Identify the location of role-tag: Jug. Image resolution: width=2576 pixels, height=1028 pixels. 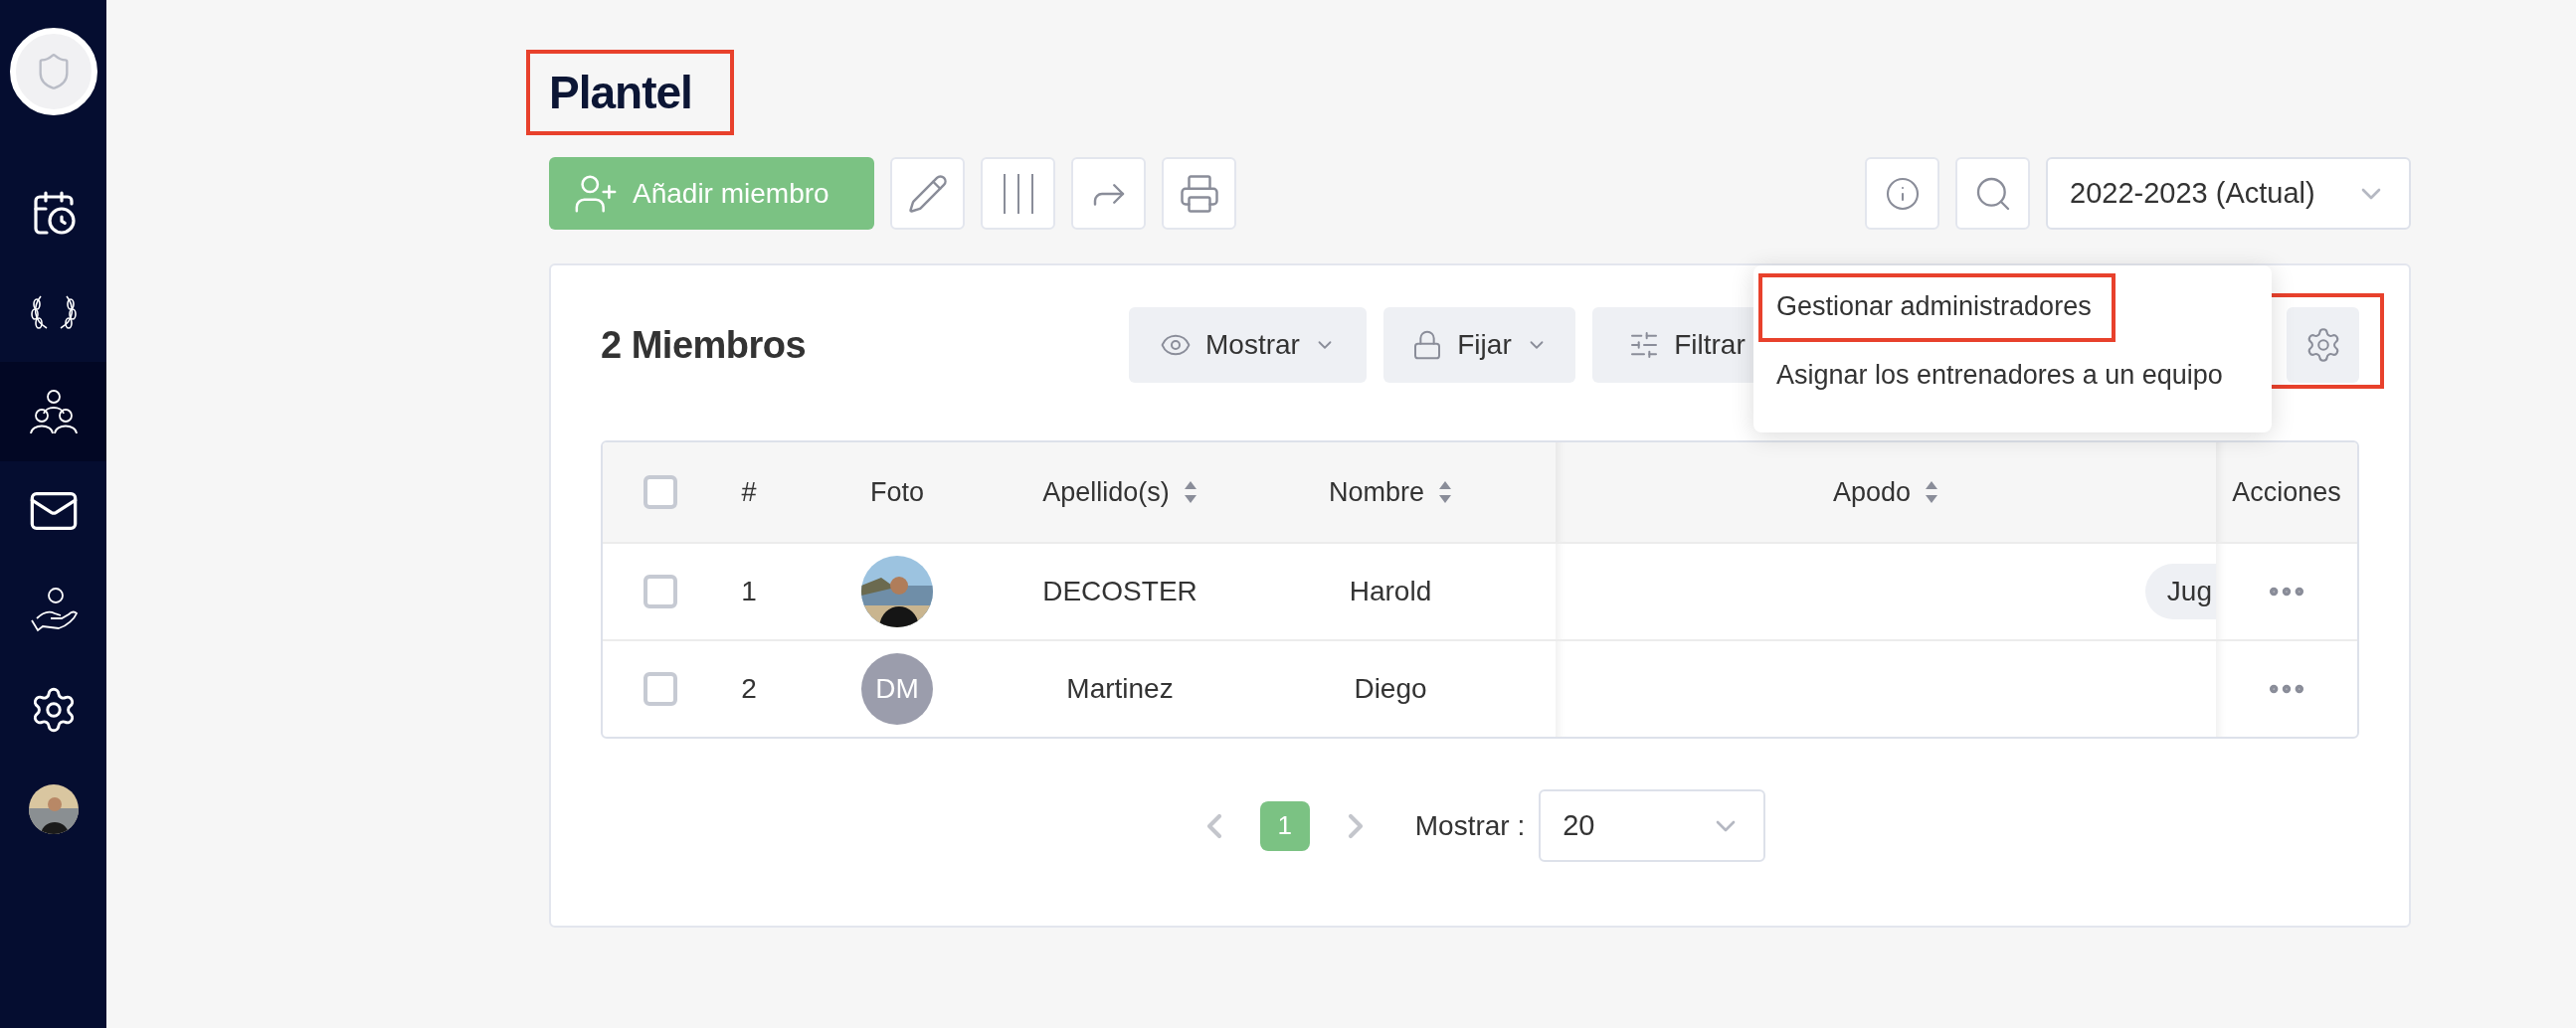
(2180, 591).